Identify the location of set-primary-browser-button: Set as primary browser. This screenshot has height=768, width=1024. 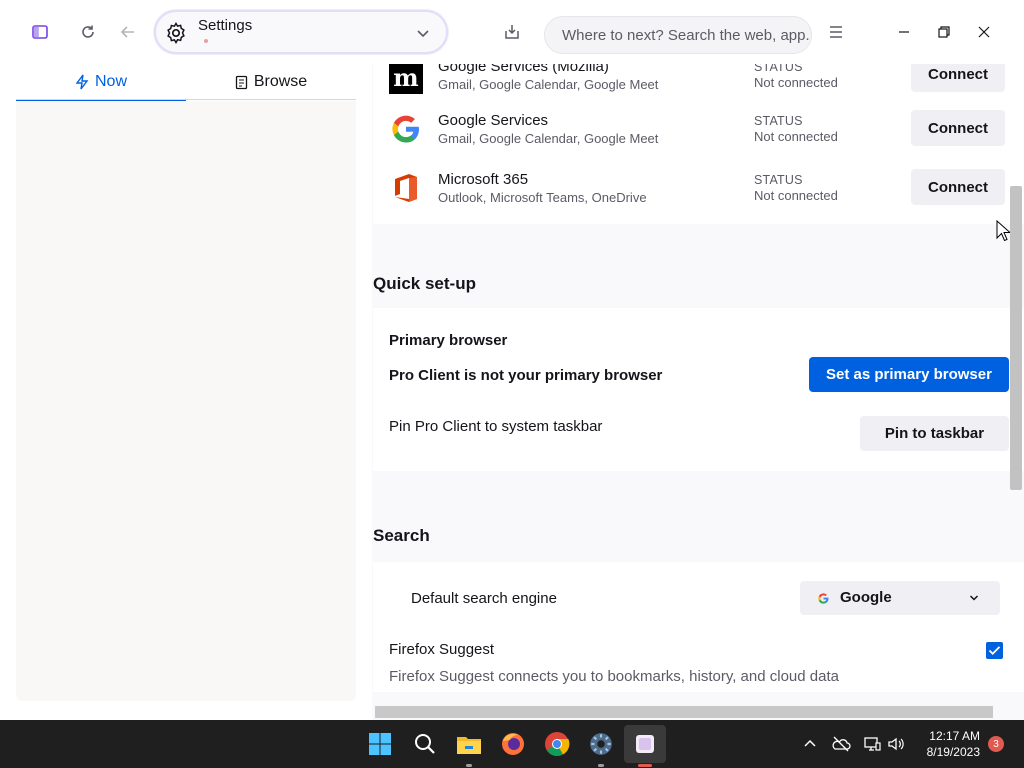
(909, 374).